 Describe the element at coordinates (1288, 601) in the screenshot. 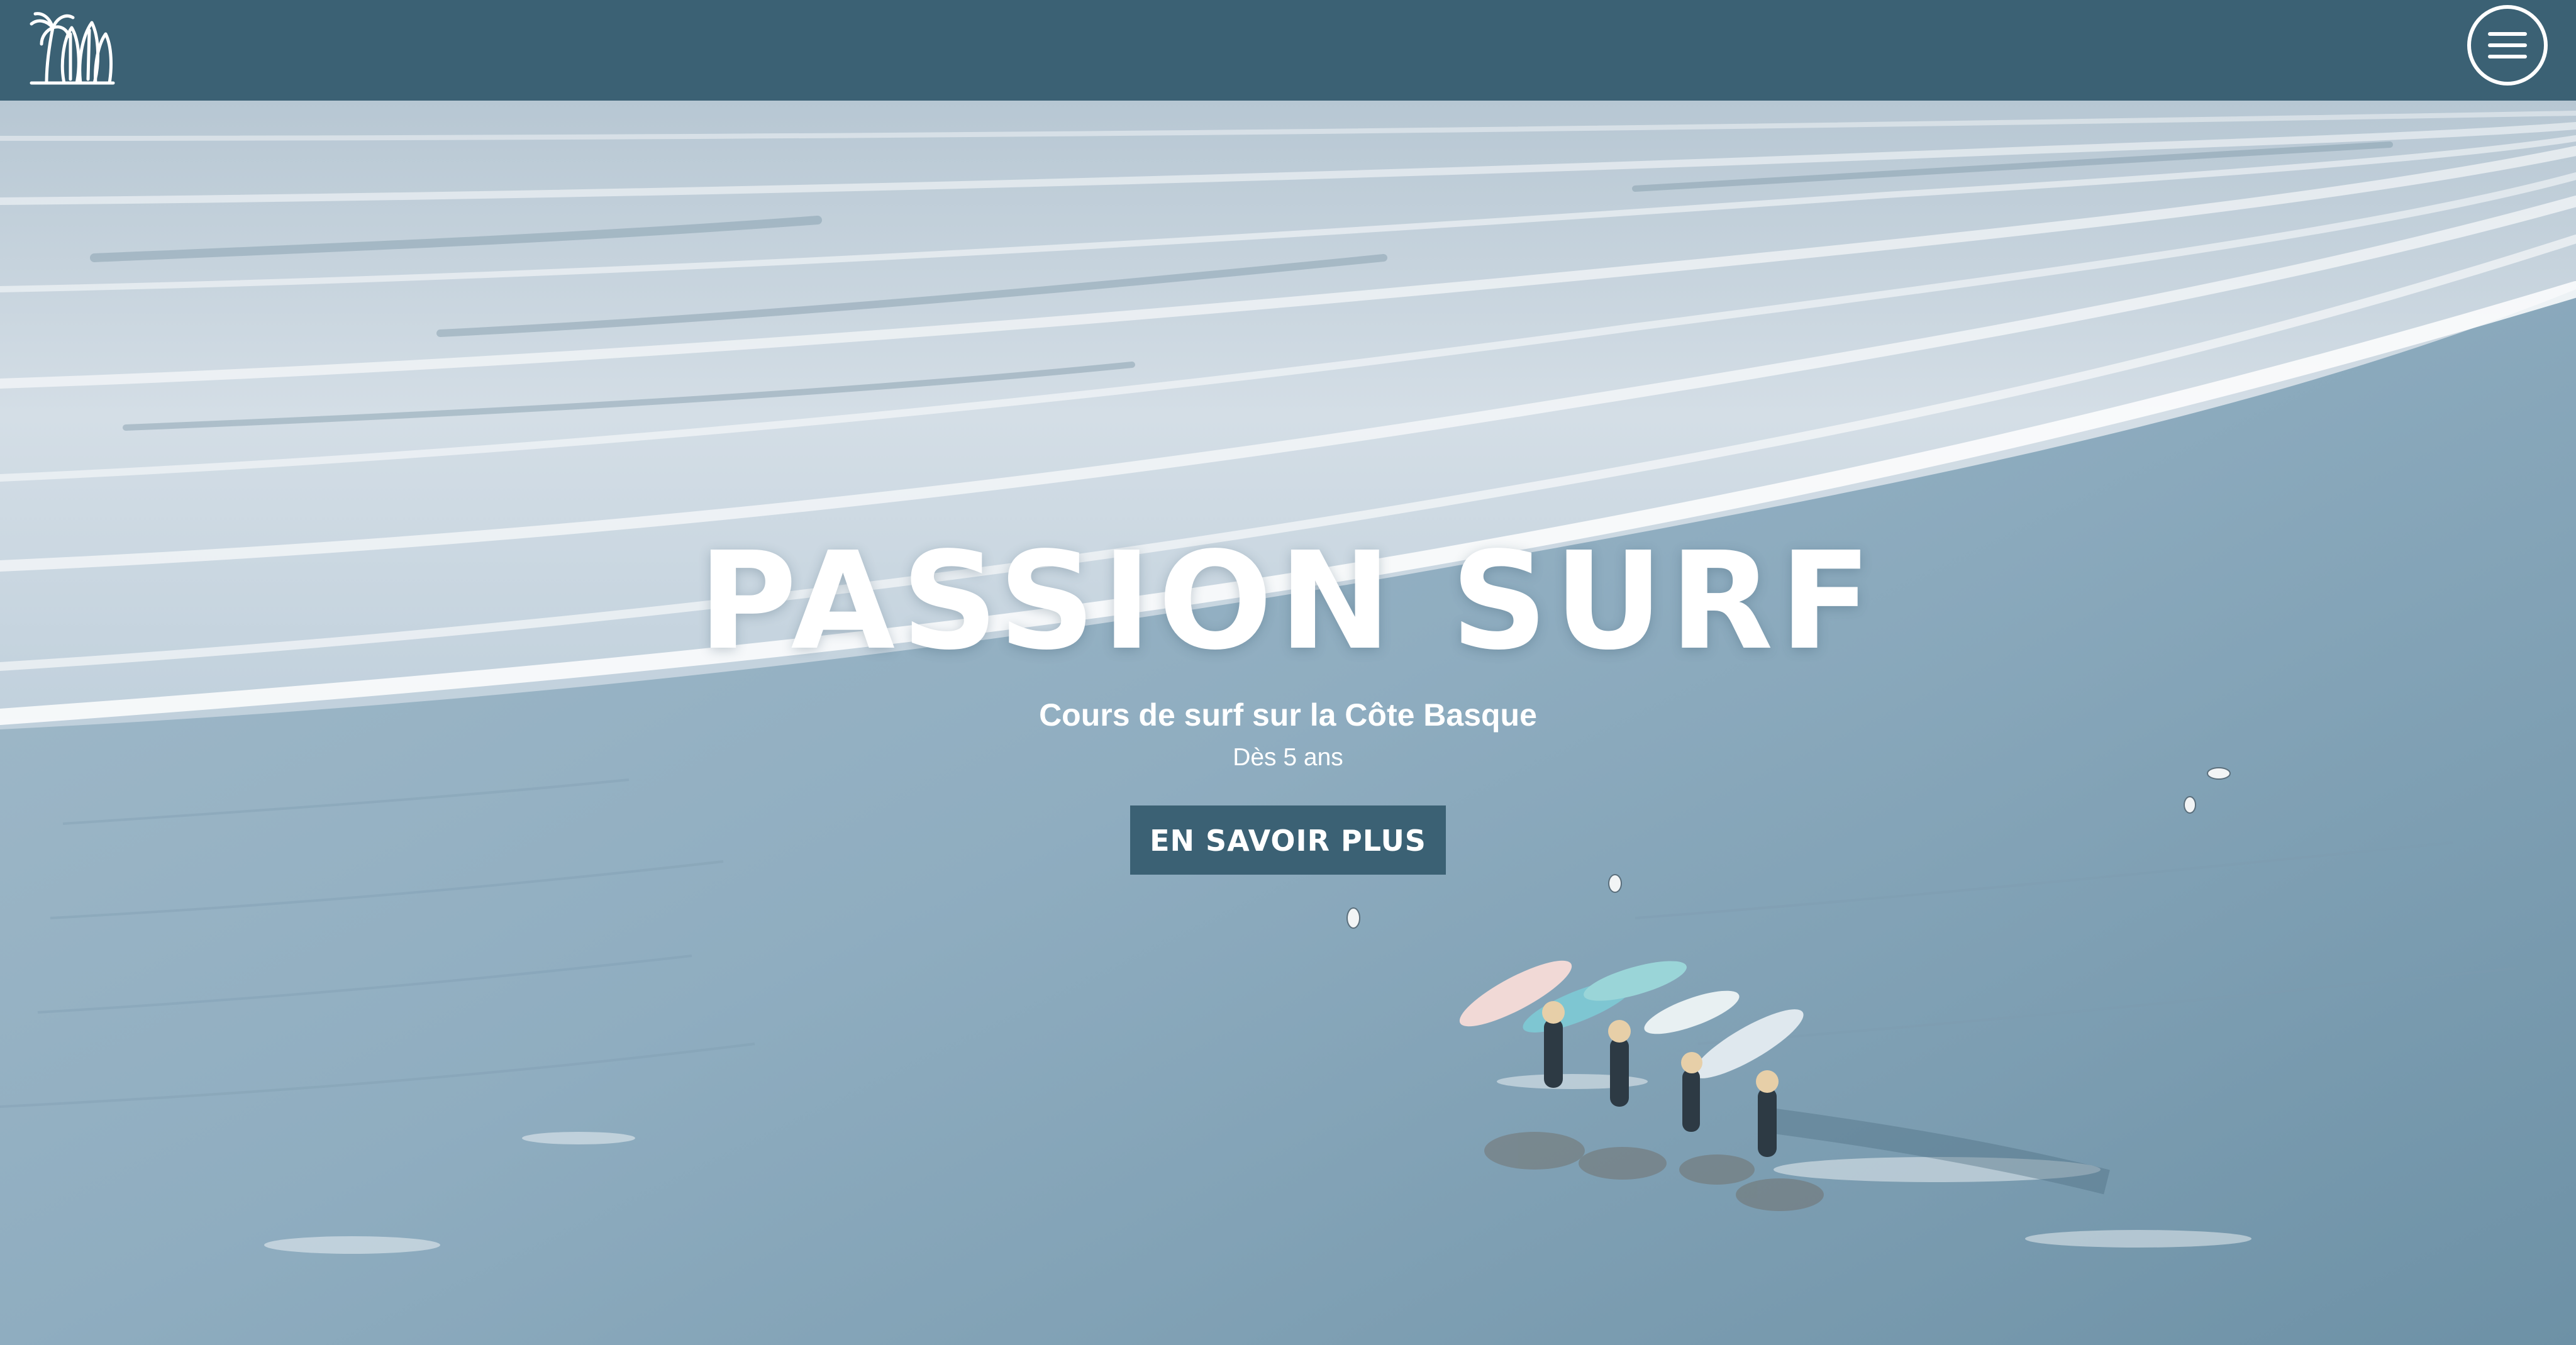

I see `hero-title: PASSION SURF` at that location.